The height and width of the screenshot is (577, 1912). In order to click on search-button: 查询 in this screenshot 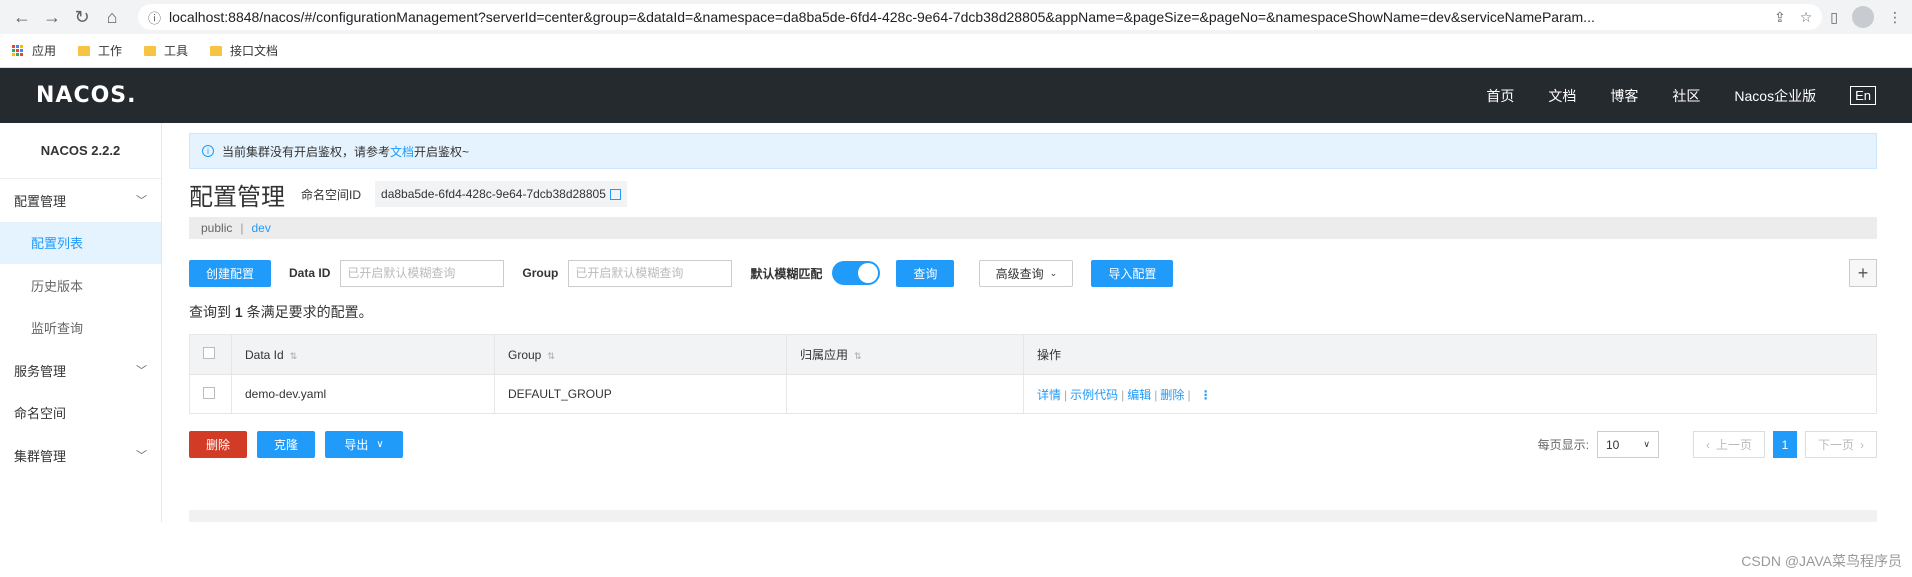, I will do `click(925, 273)`.